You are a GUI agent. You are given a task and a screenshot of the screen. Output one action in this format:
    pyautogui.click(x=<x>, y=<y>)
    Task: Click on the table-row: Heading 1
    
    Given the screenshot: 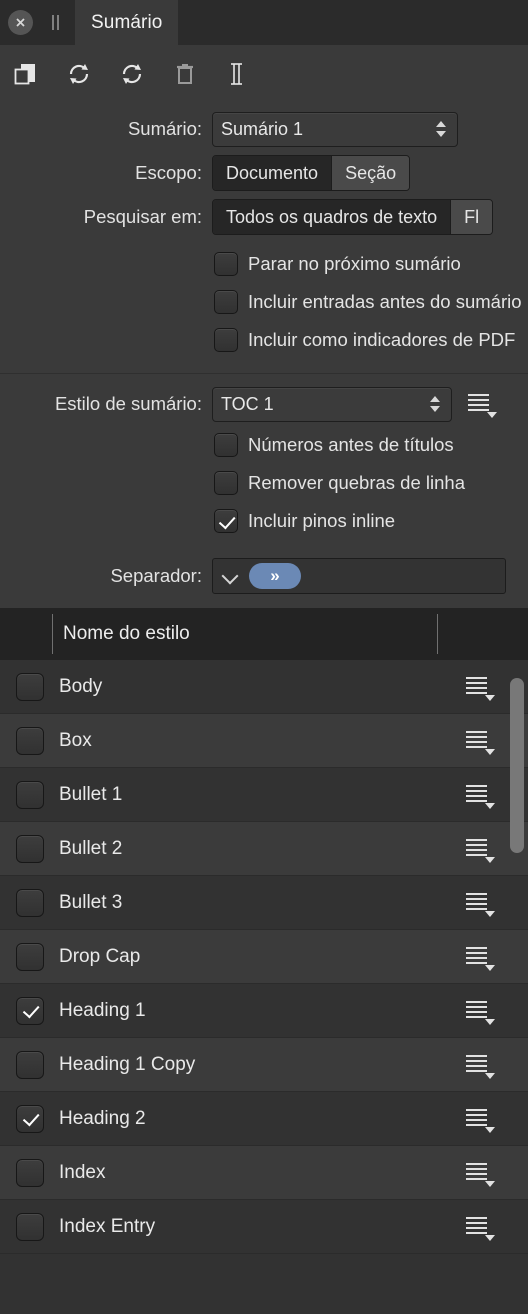 What is the action you would take?
    pyautogui.click(x=264, y=1011)
    